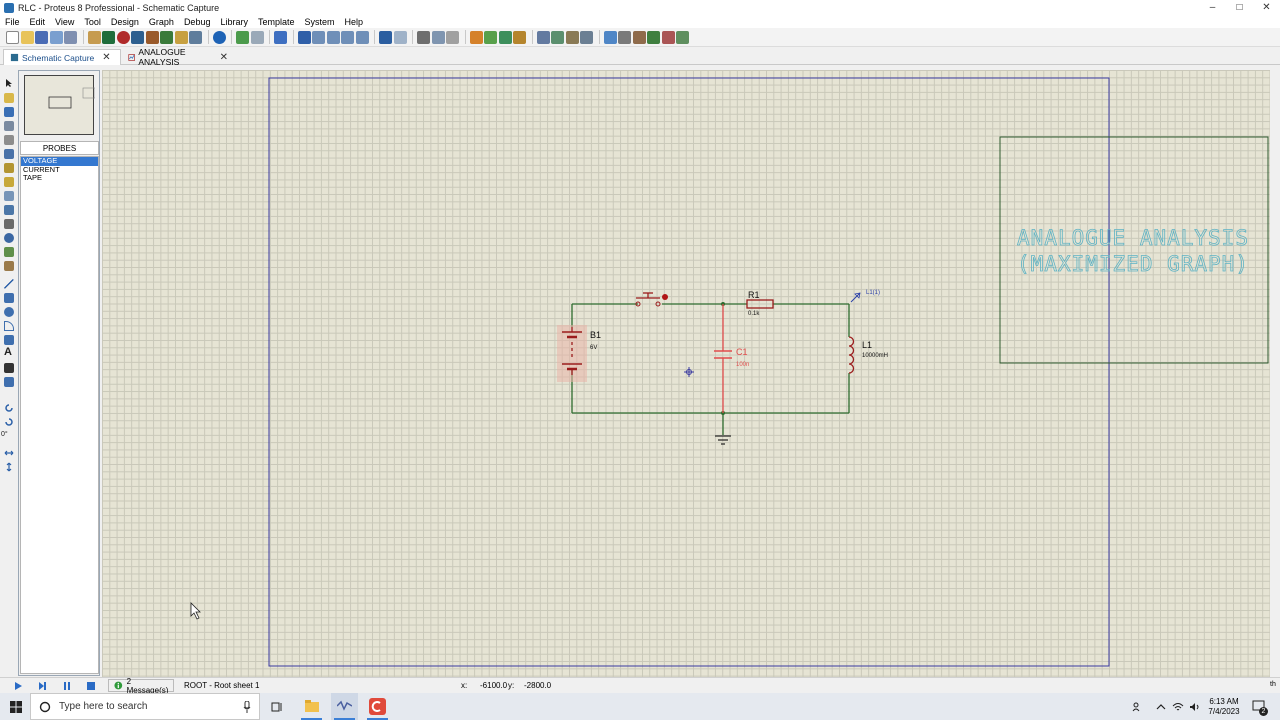  I want to click on selection-mode-icon, so click(9, 83).